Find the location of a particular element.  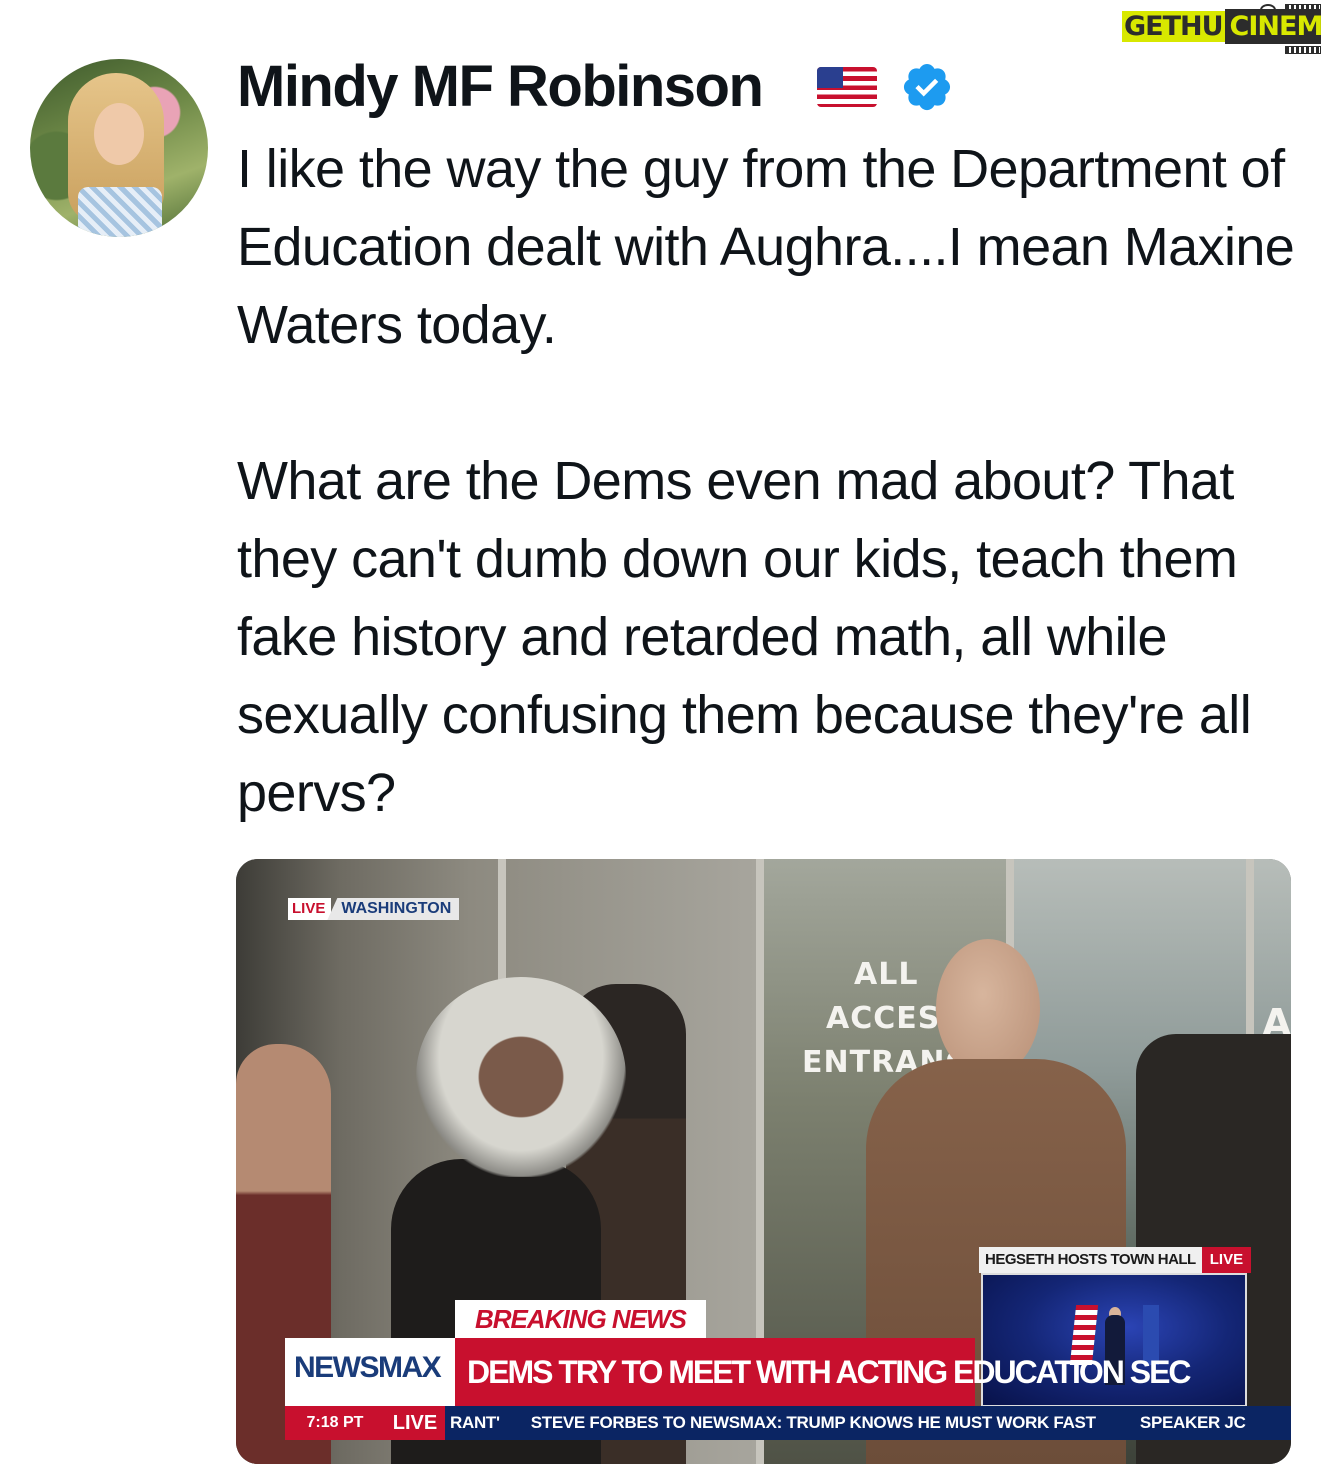

puppet-head-overlay is located at coordinates (521, 1077).